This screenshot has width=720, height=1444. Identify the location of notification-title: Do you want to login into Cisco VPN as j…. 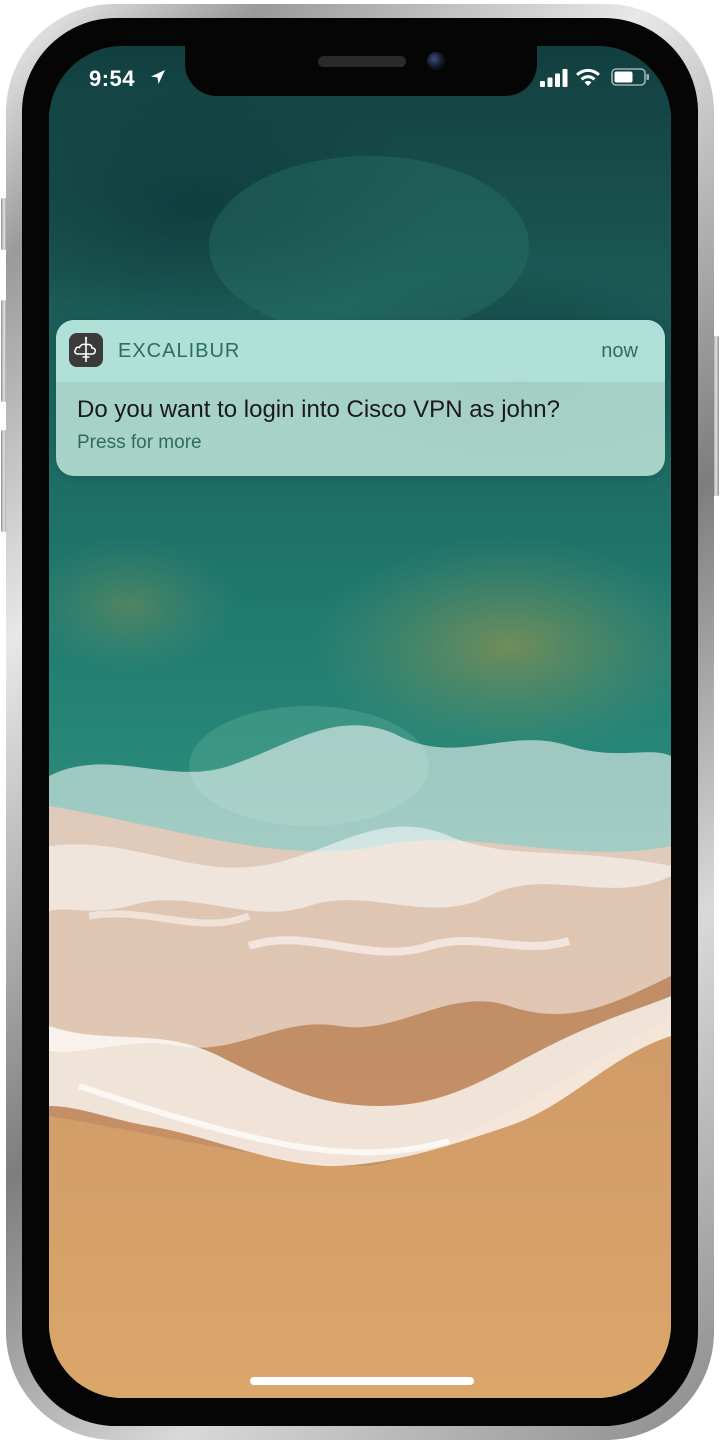
(318, 409).